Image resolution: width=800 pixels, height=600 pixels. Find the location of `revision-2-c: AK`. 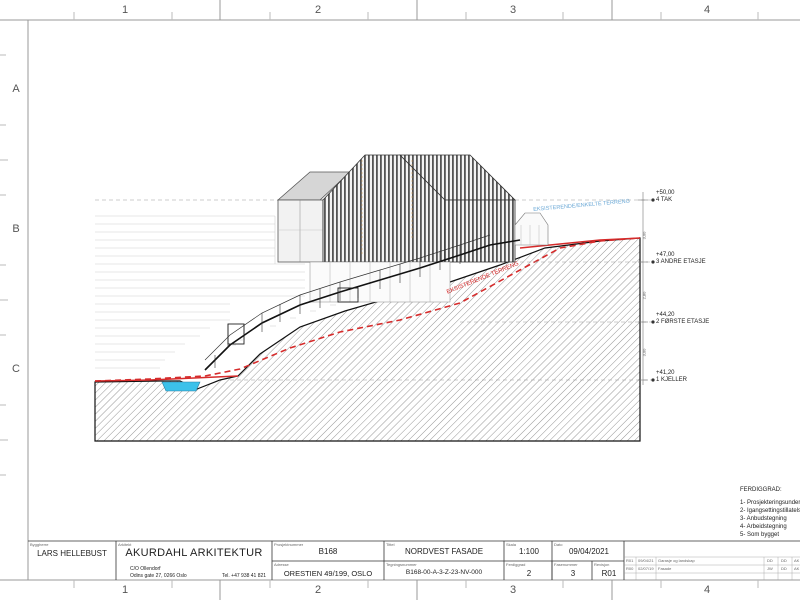

revision-2-c: AK is located at coordinates (797, 568).